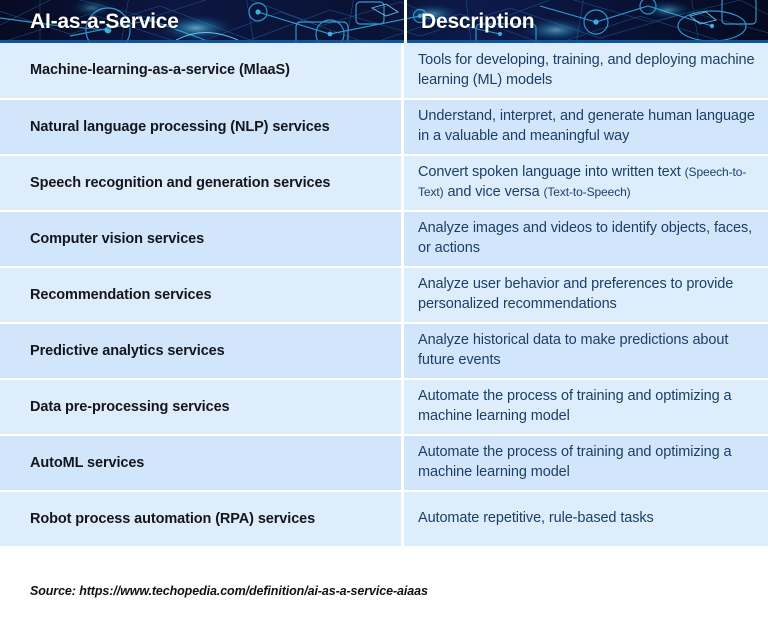  What do you see at coordinates (173, 518) in the screenshot?
I see `service-name: Robot process automation (RPA) services` at bounding box center [173, 518].